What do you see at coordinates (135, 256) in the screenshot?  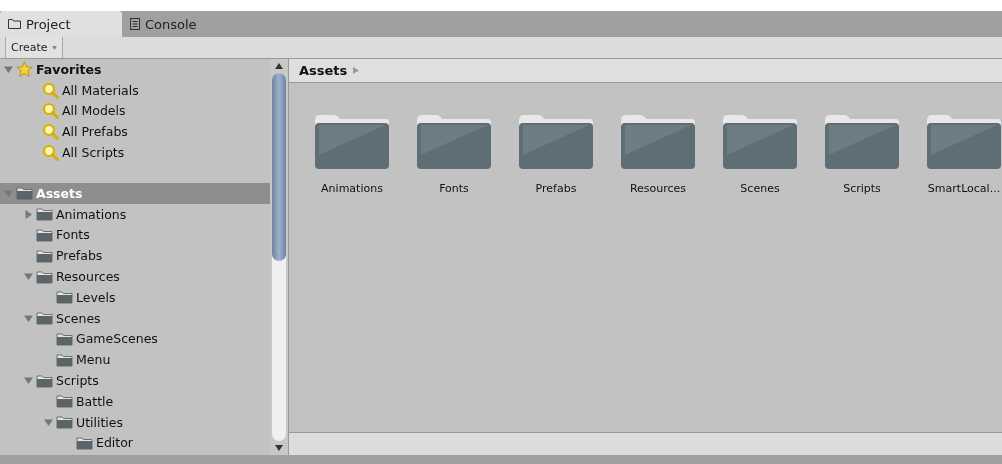 I see `tree-item: Prefabs` at bounding box center [135, 256].